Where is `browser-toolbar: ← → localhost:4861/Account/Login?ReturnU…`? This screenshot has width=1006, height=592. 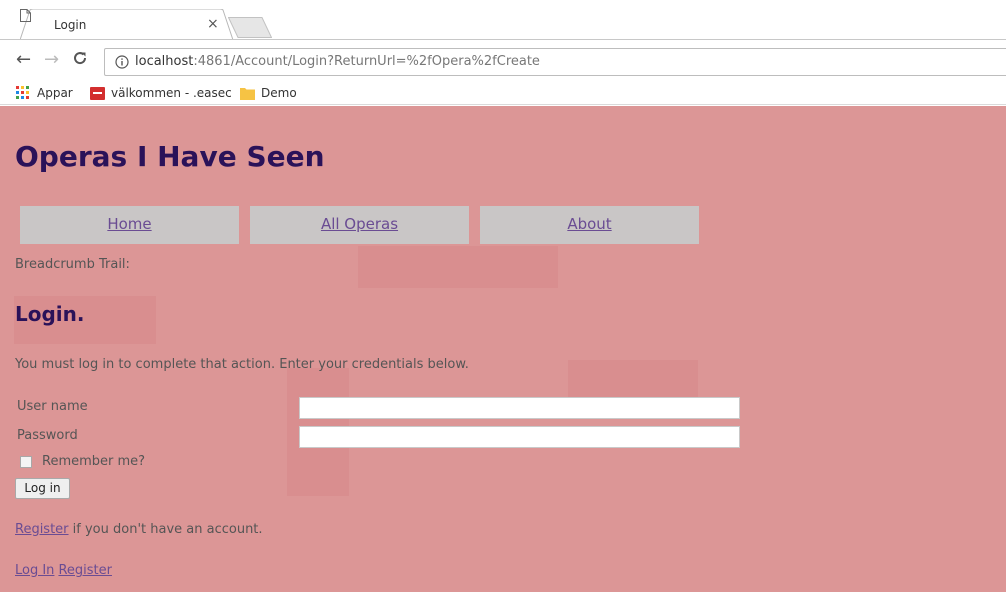 browser-toolbar: ← → localhost:4861/Account/Login?ReturnU… is located at coordinates (503, 60).